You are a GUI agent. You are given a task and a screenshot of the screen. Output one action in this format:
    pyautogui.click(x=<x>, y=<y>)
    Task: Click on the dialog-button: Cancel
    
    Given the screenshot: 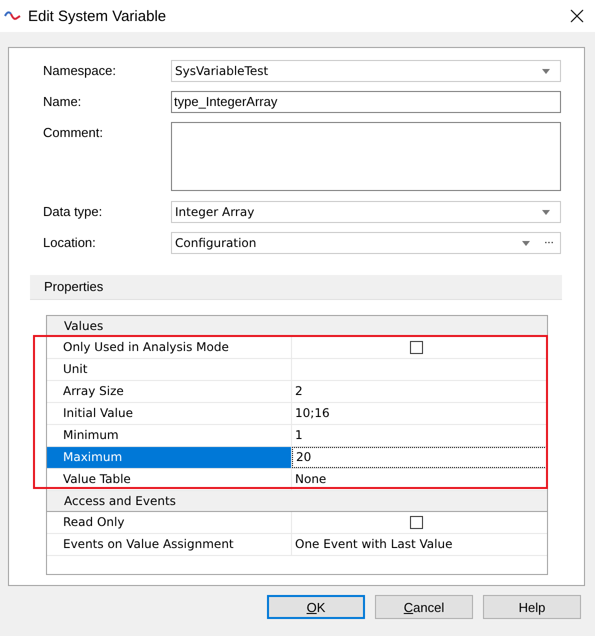 What is the action you would take?
    pyautogui.click(x=424, y=607)
    